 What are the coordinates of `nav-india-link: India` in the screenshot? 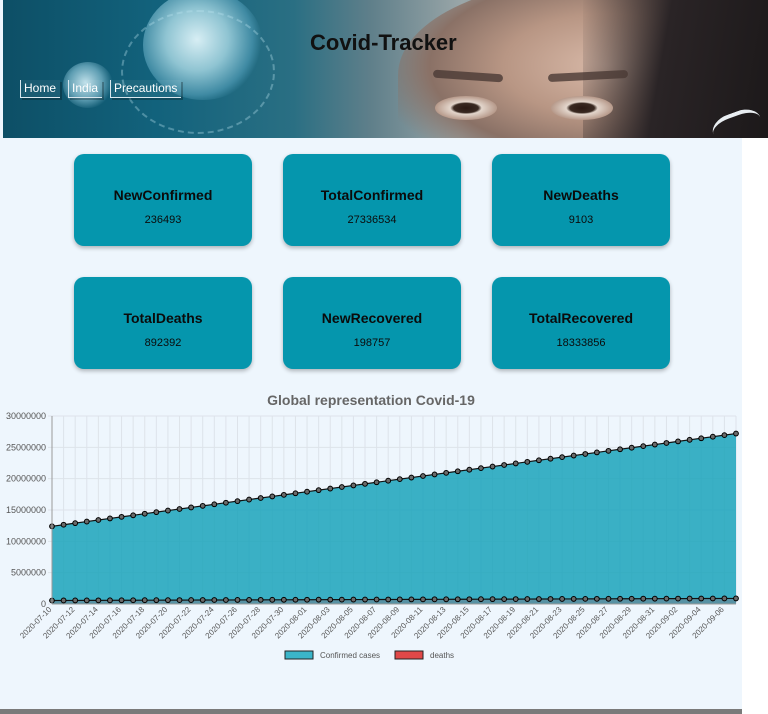 It's located at (85, 89).